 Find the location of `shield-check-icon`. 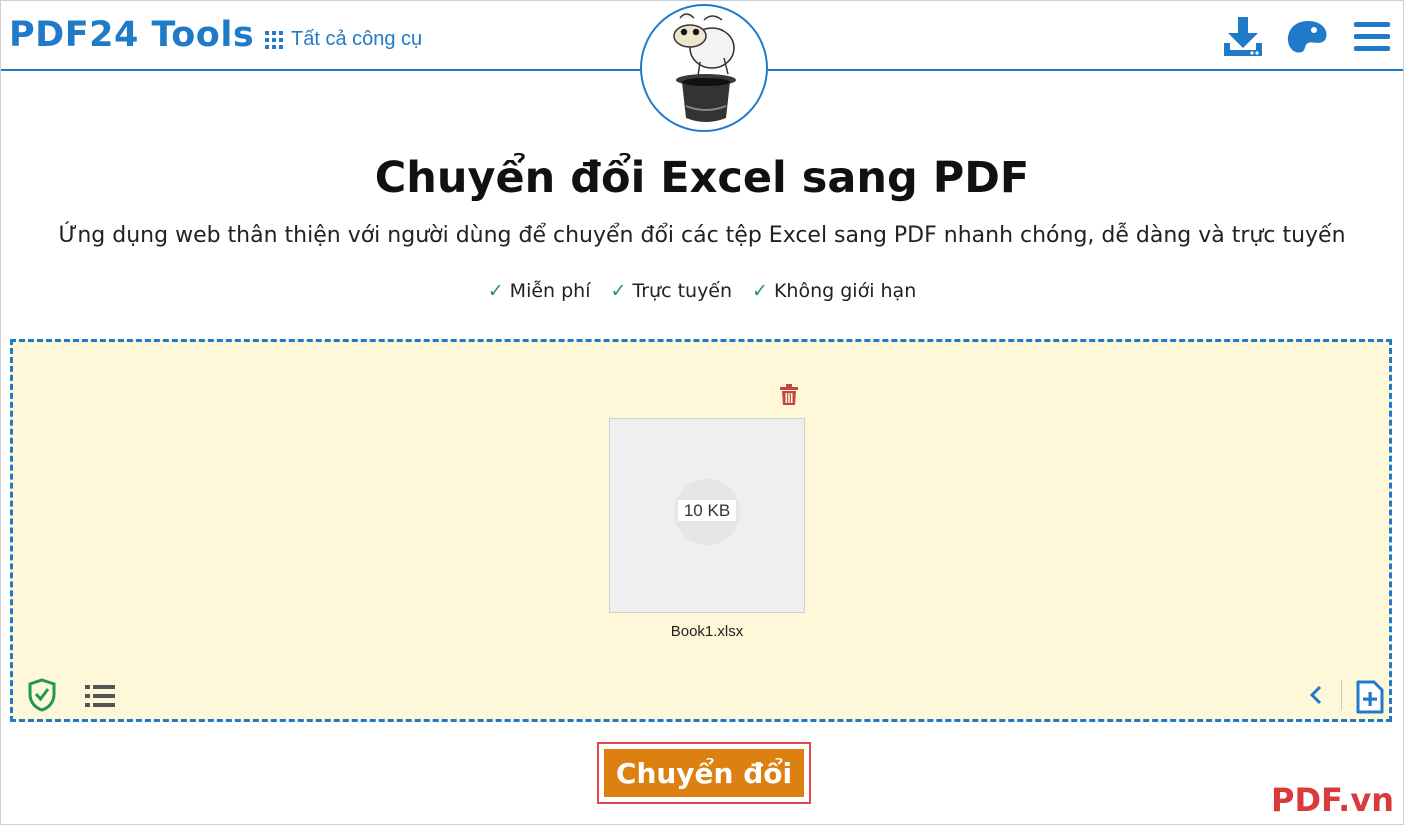

shield-check-icon is located at coordinates (42, 697).